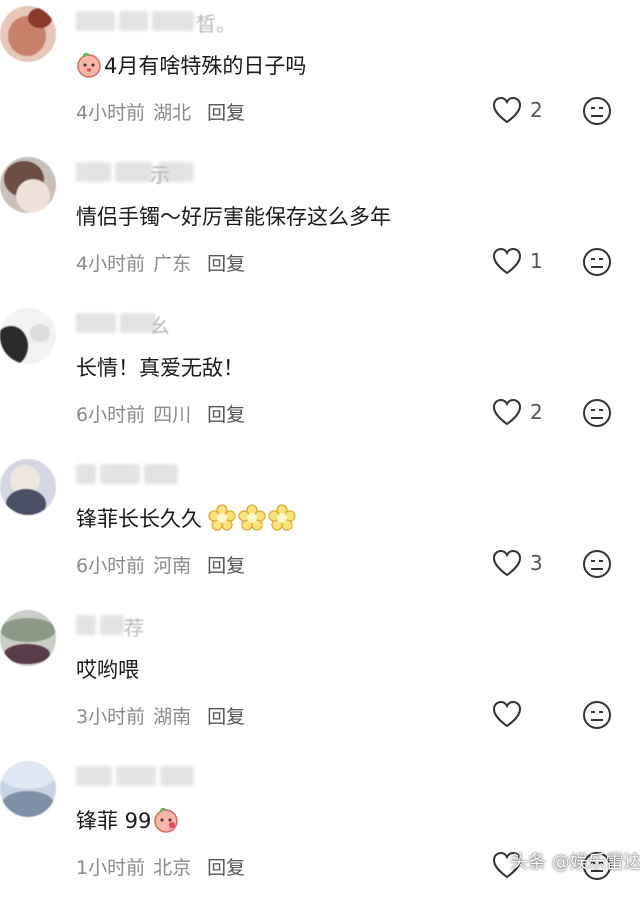 This screenshot has height=911, width=640. Describe the element at coordinates (139, 519) in the screenshot. I see `comment-text-content: 锋菲长长久久` at that location.